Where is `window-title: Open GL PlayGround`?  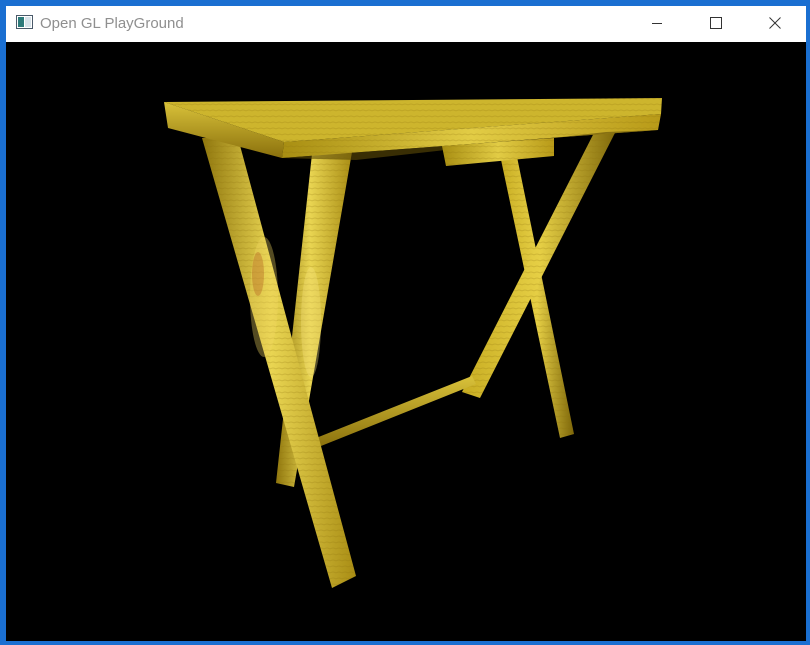 window-title: Open GL PlayGround is located at coordinates (112, 23).